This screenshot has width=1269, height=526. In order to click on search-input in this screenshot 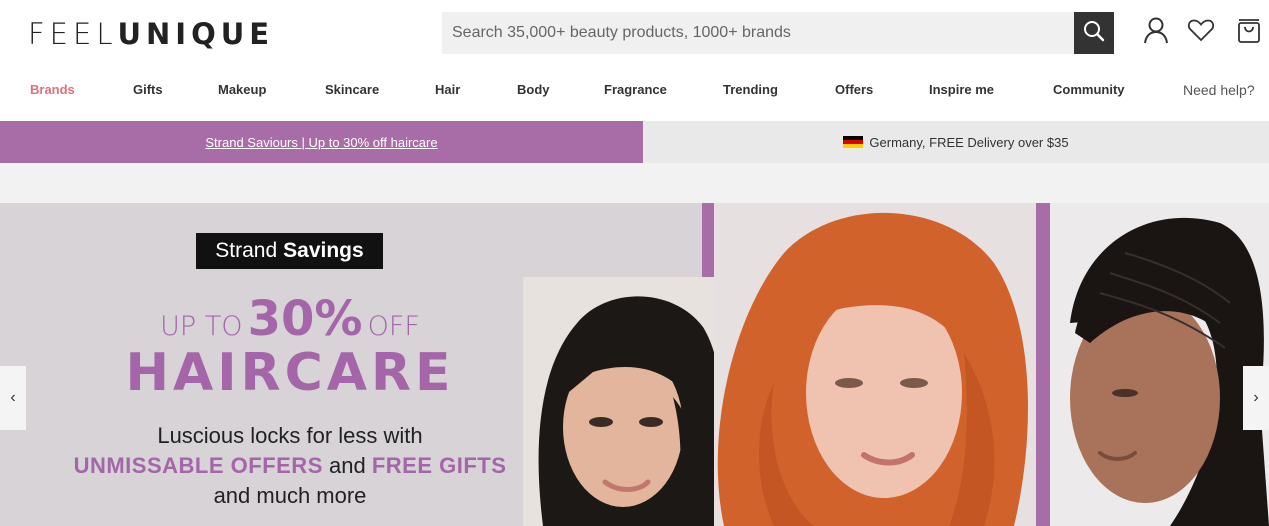, I will do `click(758, 33)`.